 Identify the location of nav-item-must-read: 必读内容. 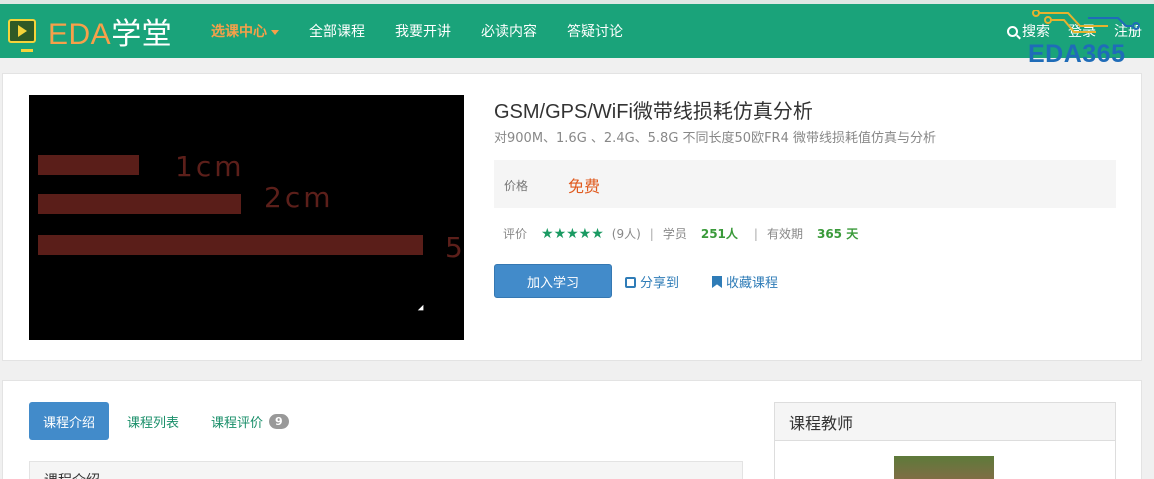
(509, 31).